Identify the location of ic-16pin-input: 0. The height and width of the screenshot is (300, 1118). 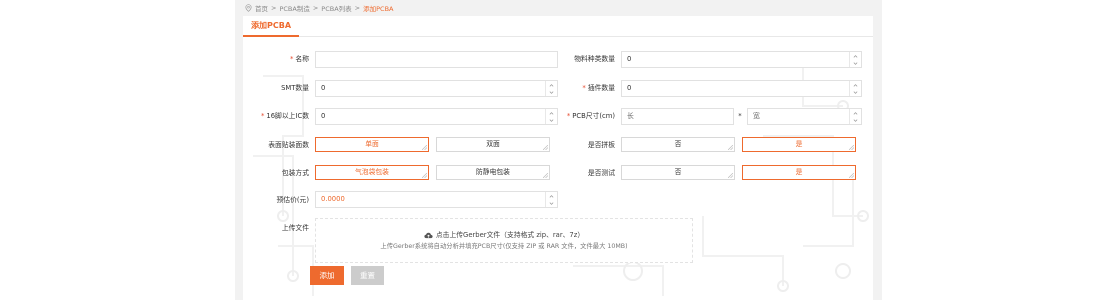
(436, 116).